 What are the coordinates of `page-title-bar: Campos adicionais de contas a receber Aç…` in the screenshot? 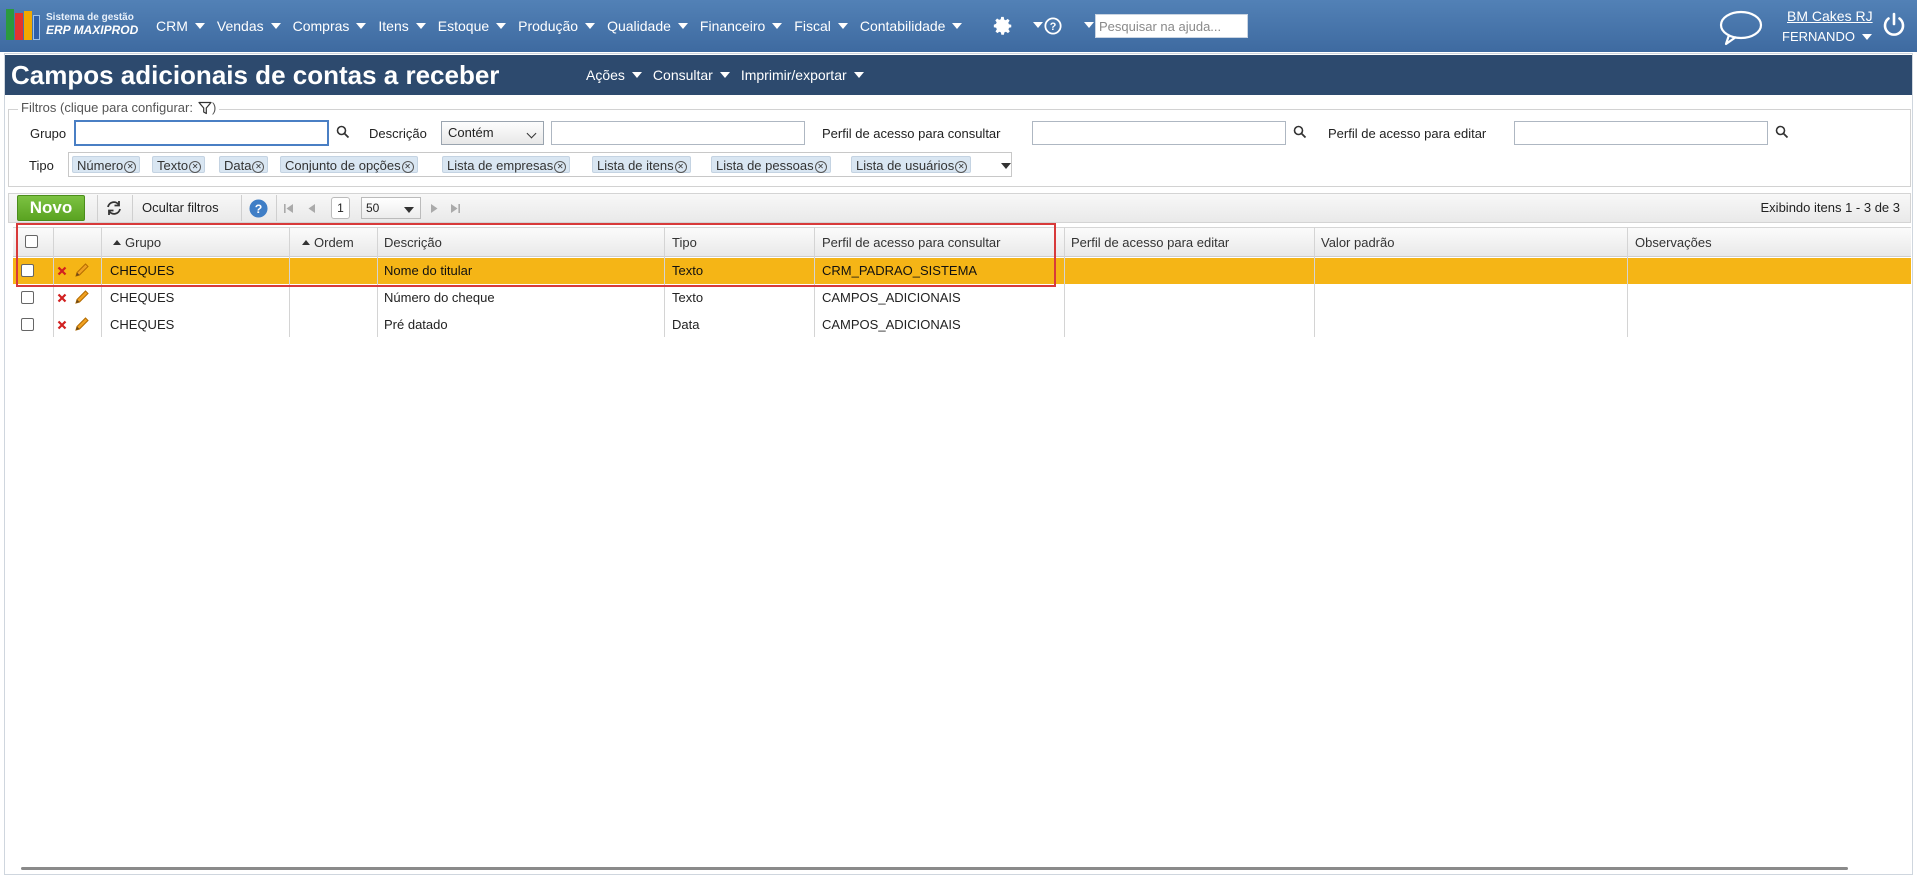 It's located at (958, 75).